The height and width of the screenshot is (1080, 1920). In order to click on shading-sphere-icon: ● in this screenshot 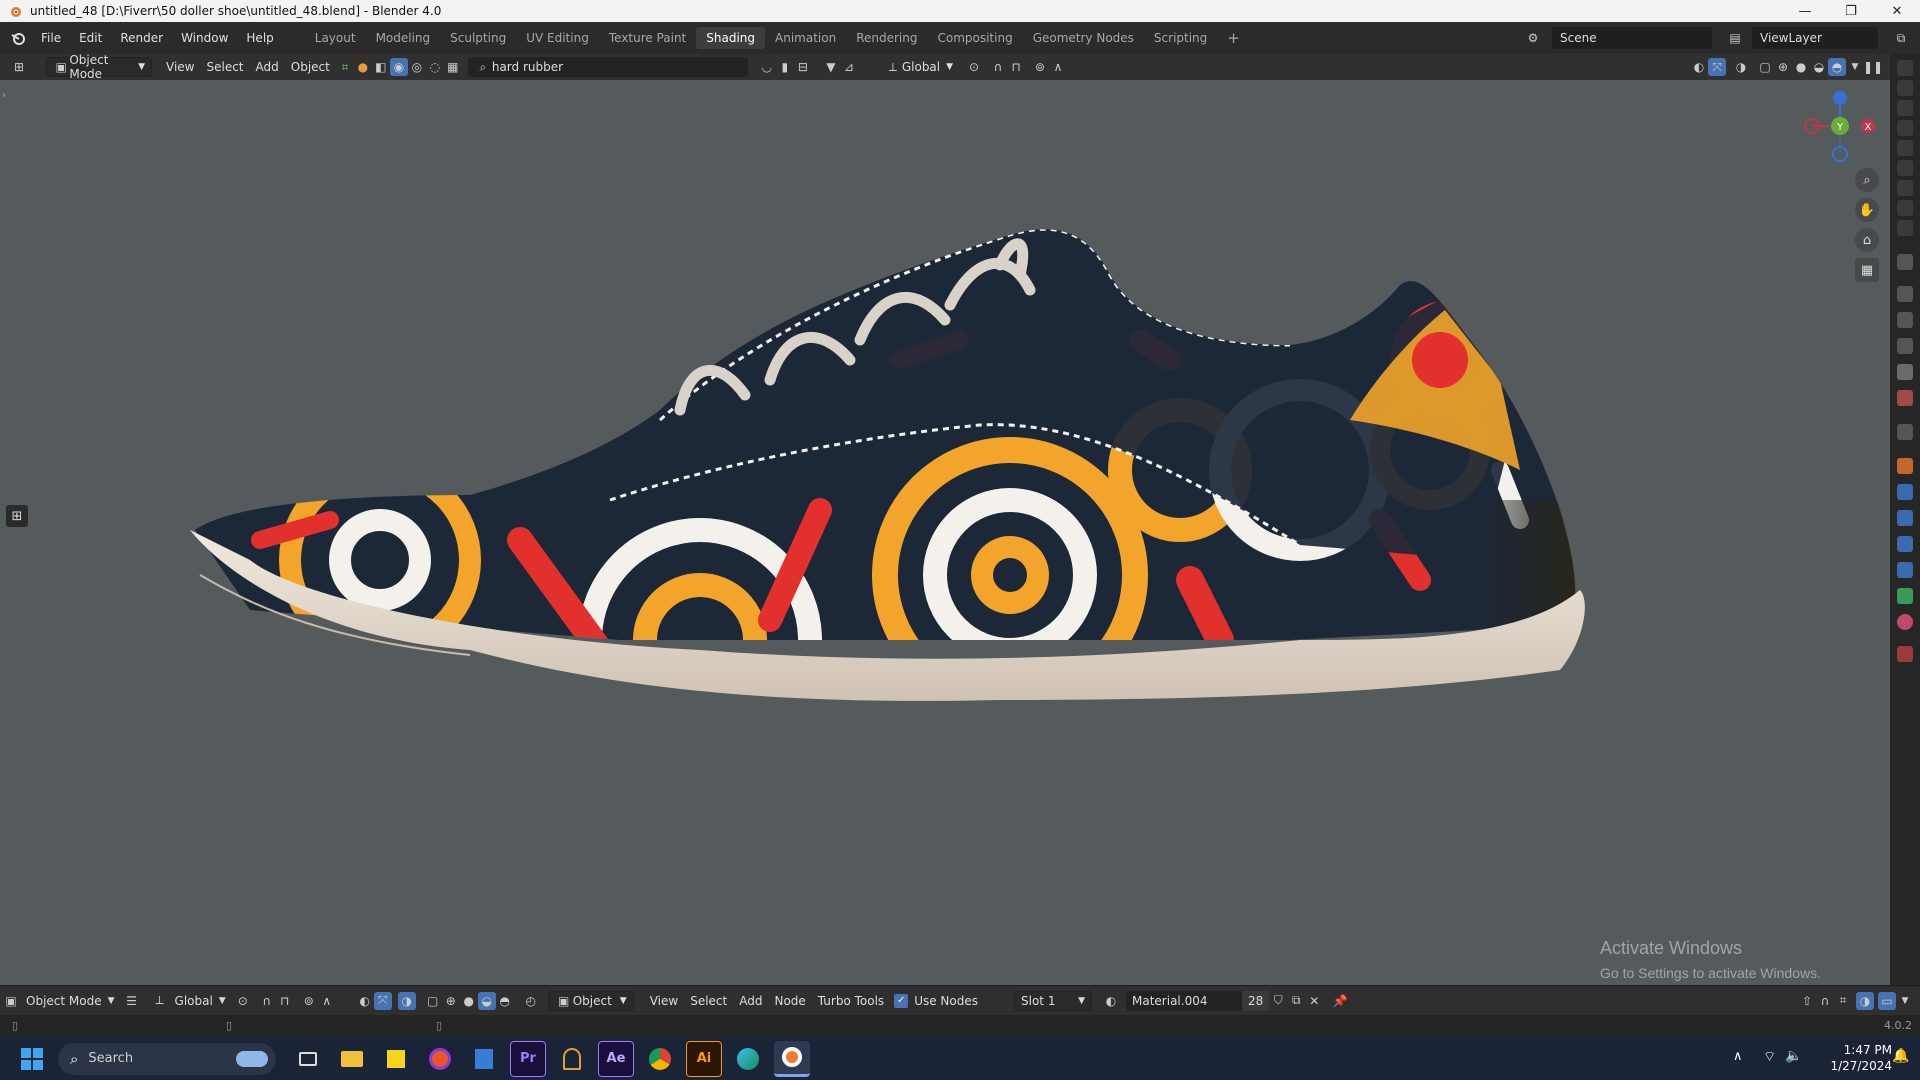, I will do `click(363, 67)`.